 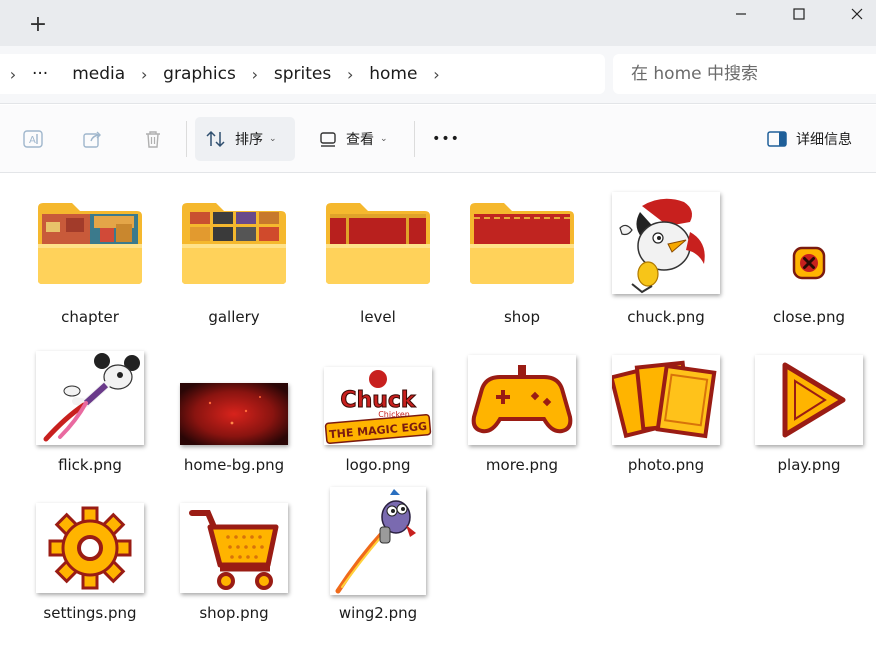 I want to click on rename-icon: A, so click(x=33, y=139).